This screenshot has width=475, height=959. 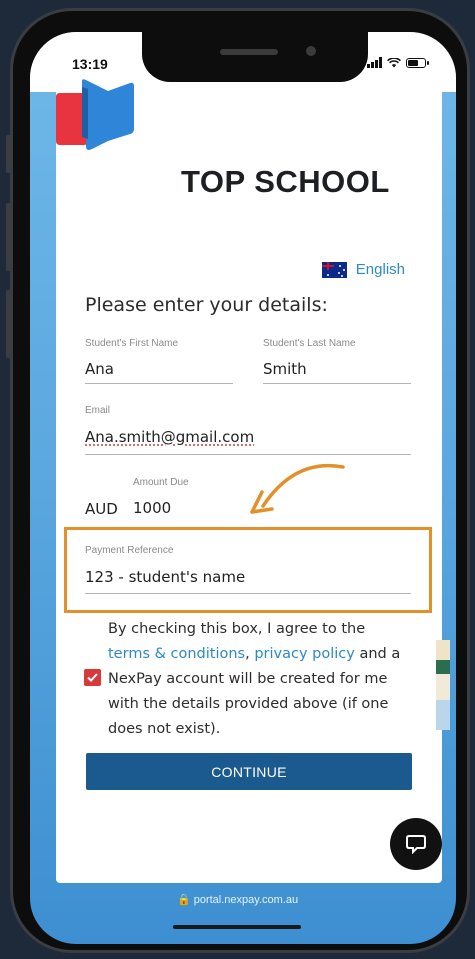 I want to click on first-name-label: Student's First Name, so click(x=132, y=343).